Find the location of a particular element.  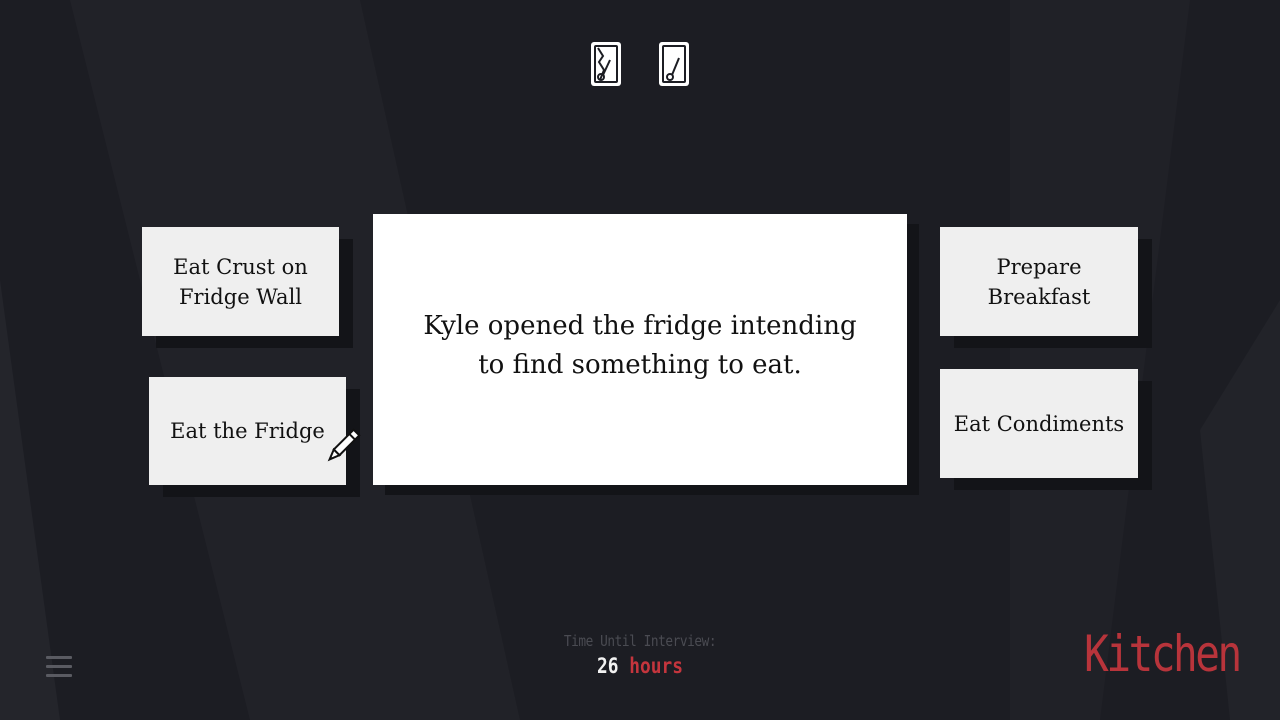

menu-icon is located at coordinates (59, 668).